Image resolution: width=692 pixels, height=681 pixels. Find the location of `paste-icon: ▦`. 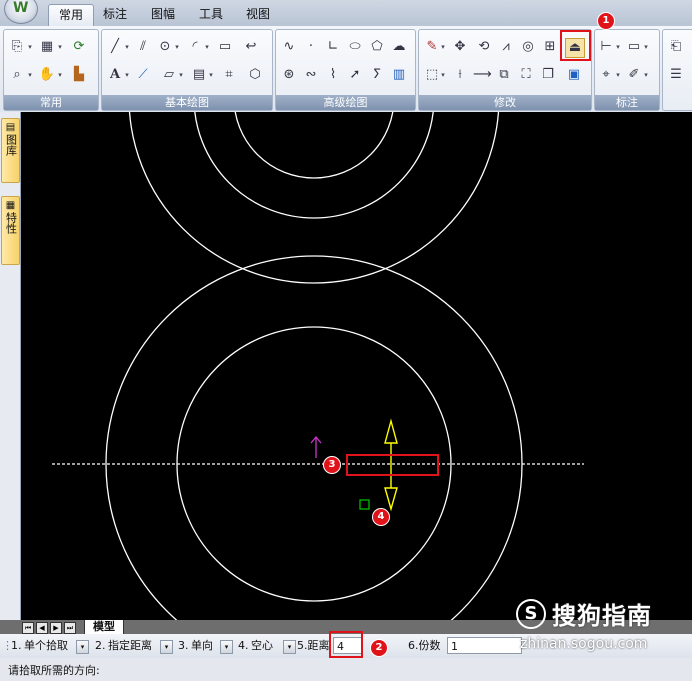

paste-icon: ▦ is located at coordinates (47, 47).